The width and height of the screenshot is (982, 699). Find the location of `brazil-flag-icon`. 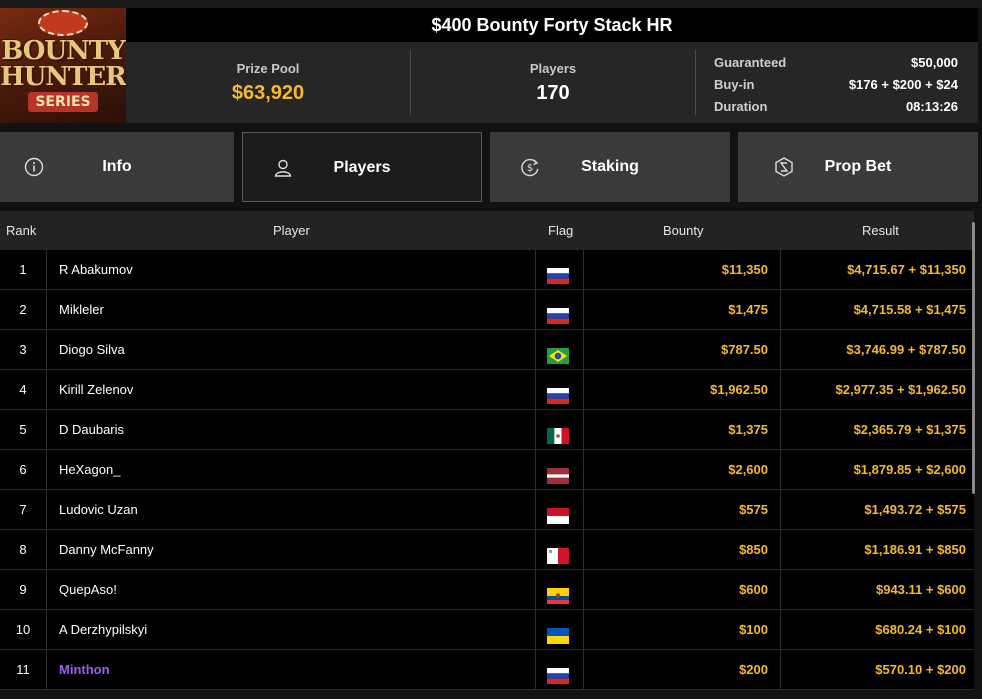

brazil-flag-icon is located at coordinates (558, 352).